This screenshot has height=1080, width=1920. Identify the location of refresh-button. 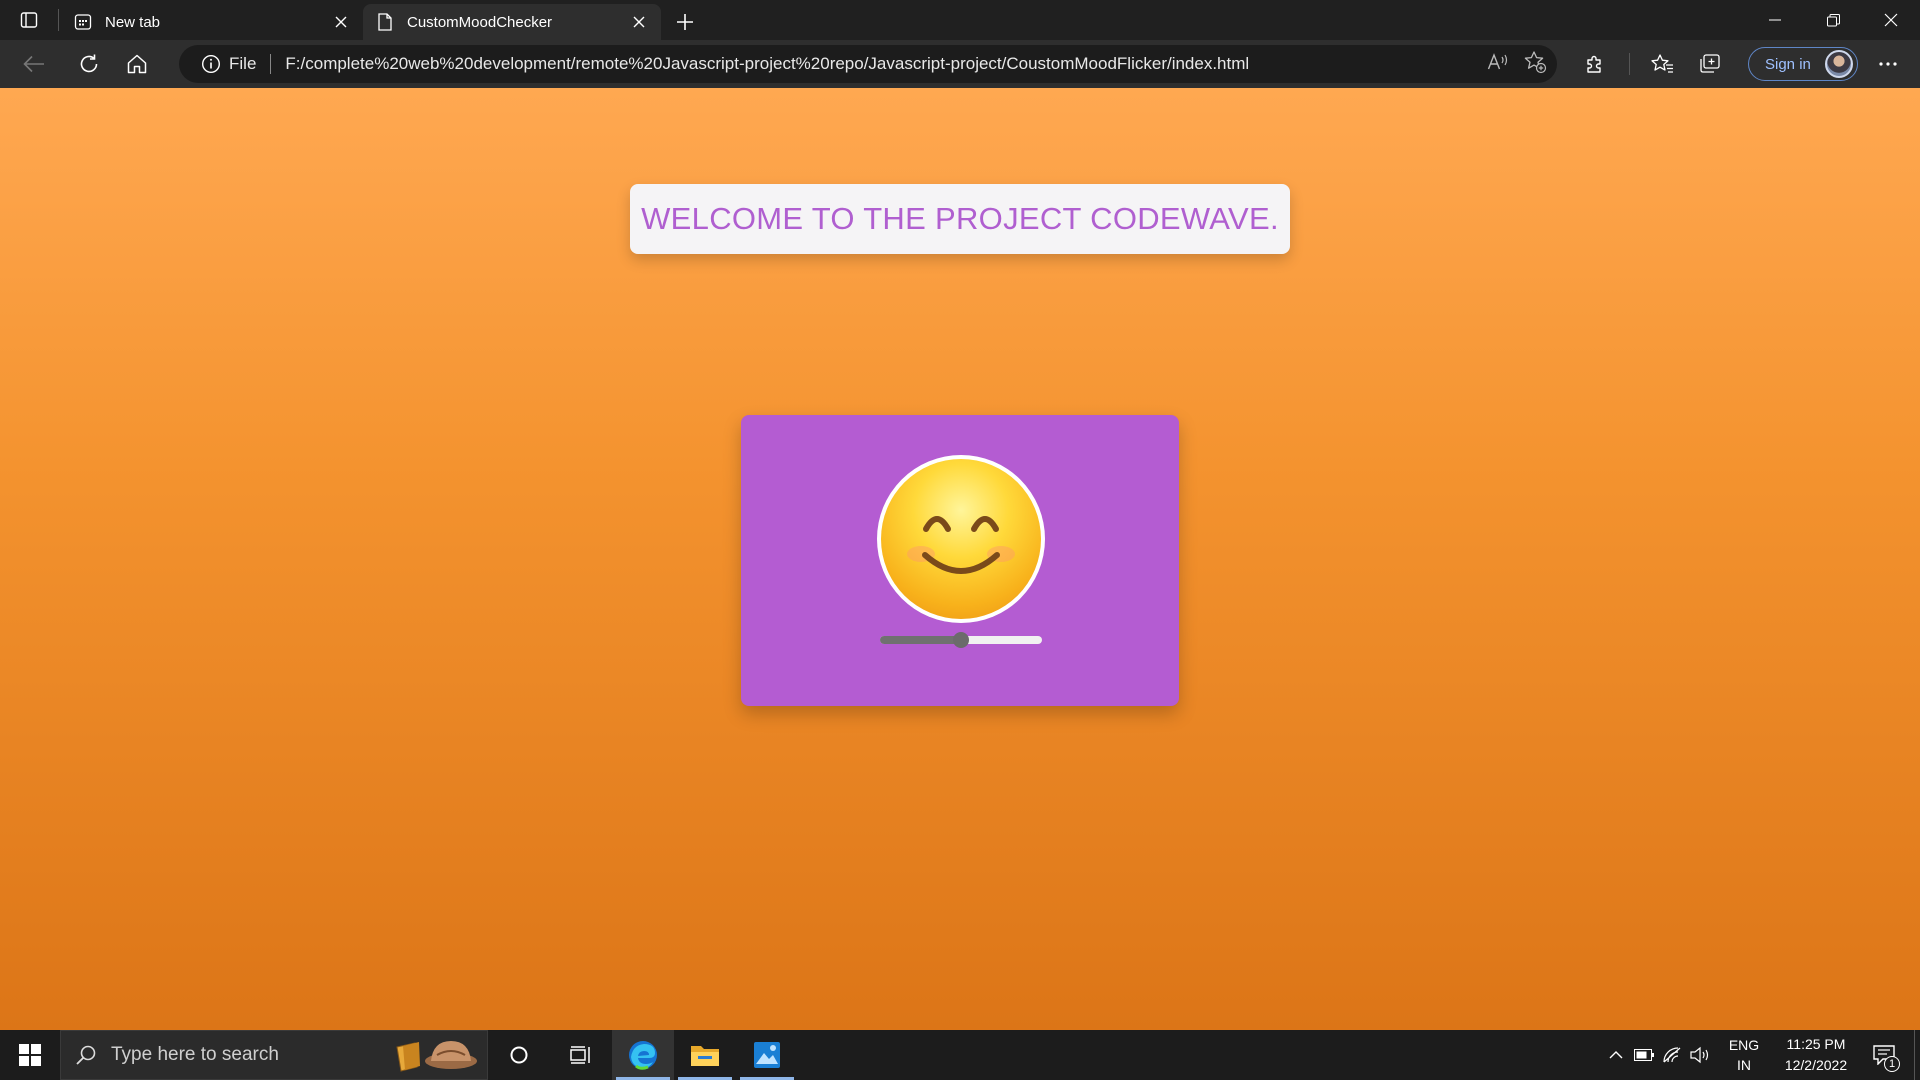
(89, 64).